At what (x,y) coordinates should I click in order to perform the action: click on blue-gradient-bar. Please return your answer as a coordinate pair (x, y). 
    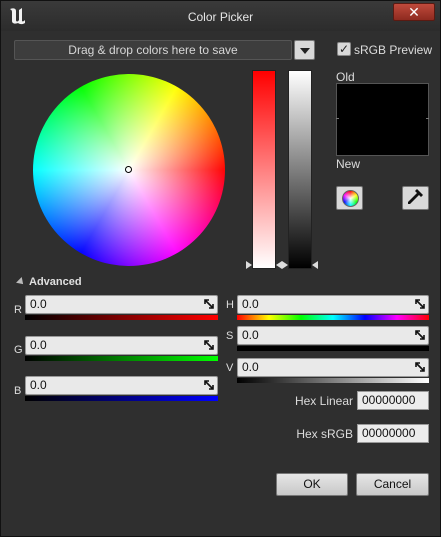
    Looking at the image, I should click on (121, 398).